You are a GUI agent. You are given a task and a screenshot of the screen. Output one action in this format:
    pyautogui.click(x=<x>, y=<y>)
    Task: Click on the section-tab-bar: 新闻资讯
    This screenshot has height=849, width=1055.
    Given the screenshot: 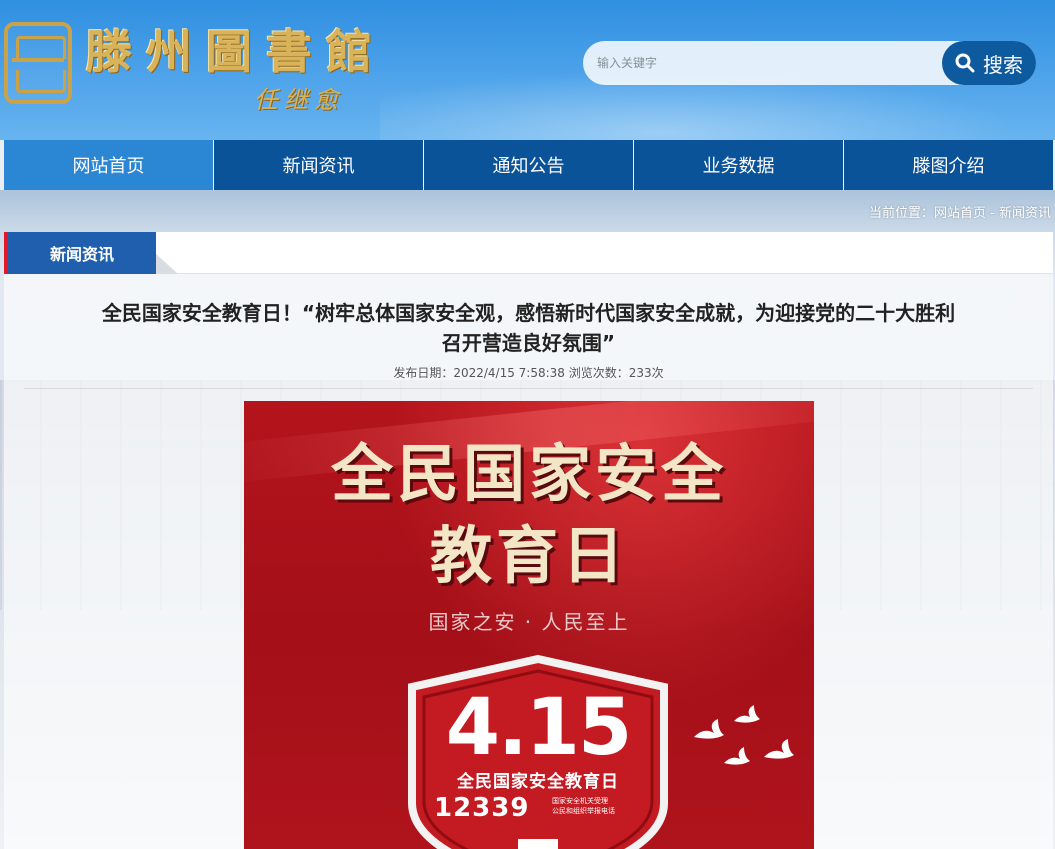 What is the action you would take?
    pyautogui.click(x=528, y=253)
    